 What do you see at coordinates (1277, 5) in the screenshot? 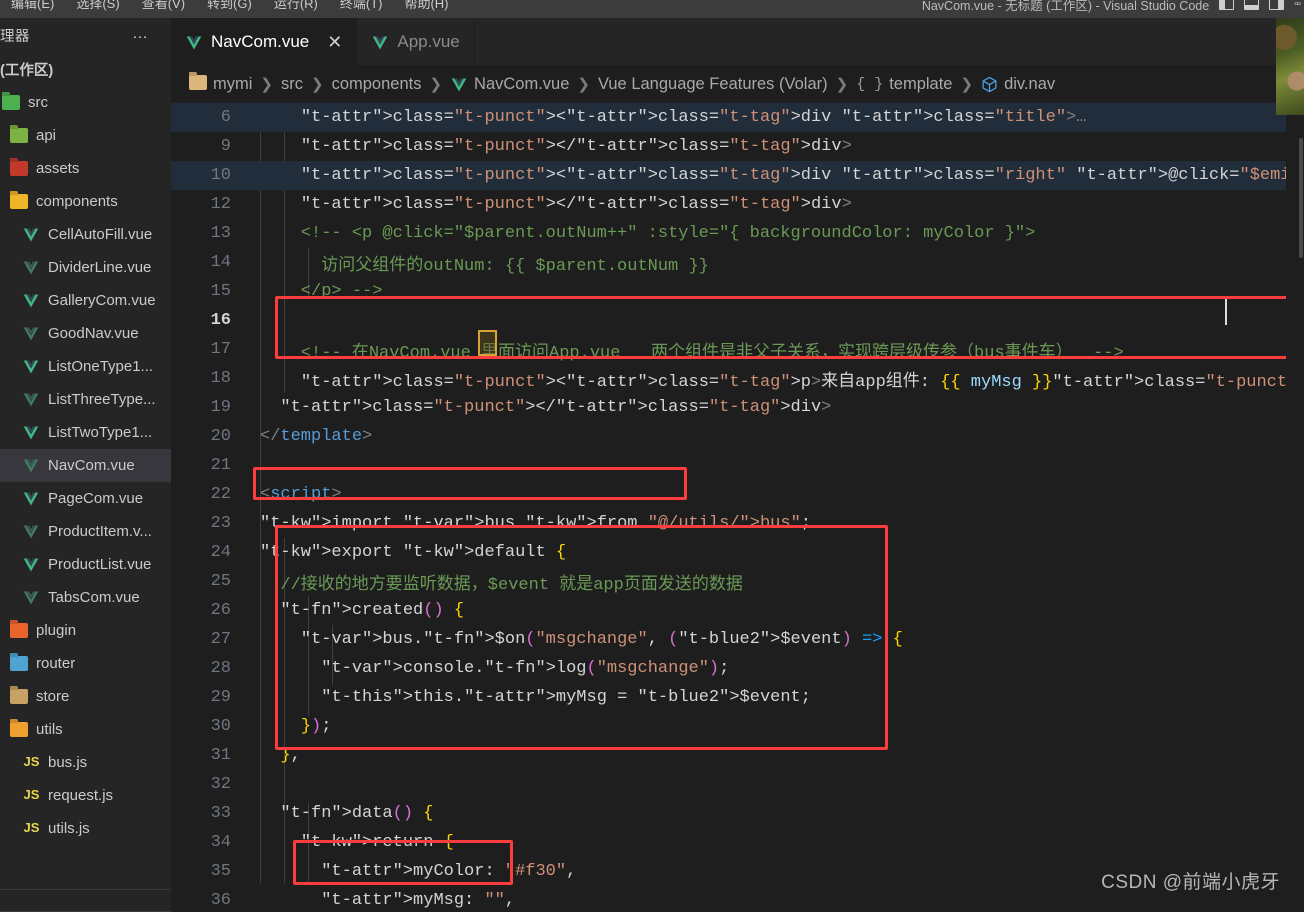
I see `panel-right-icon` at bounding box center [1277, 5].